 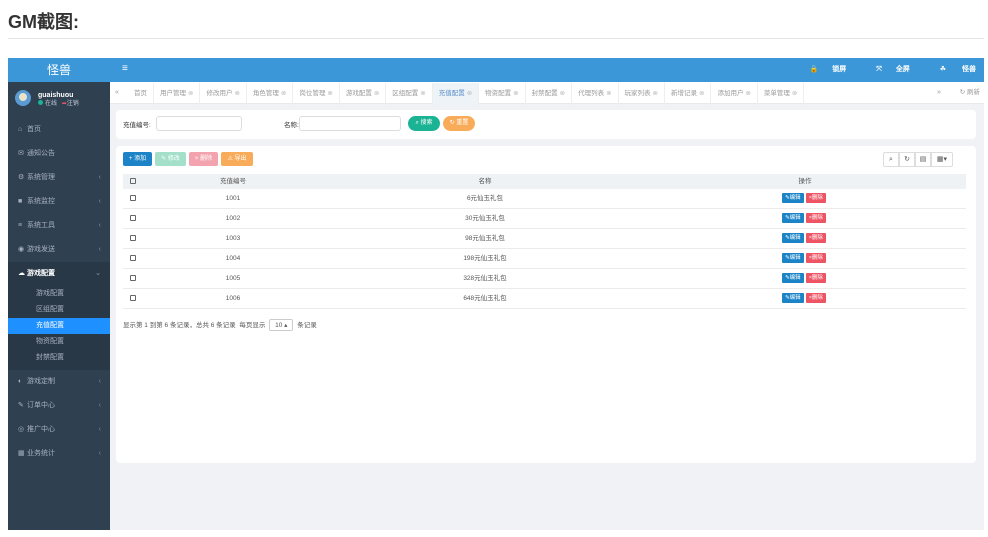 What do you see at coordinates (595, 94) in the screenshot?
I see `page-tab: 代理列表 ⊗` at bounding box center [595, 94].